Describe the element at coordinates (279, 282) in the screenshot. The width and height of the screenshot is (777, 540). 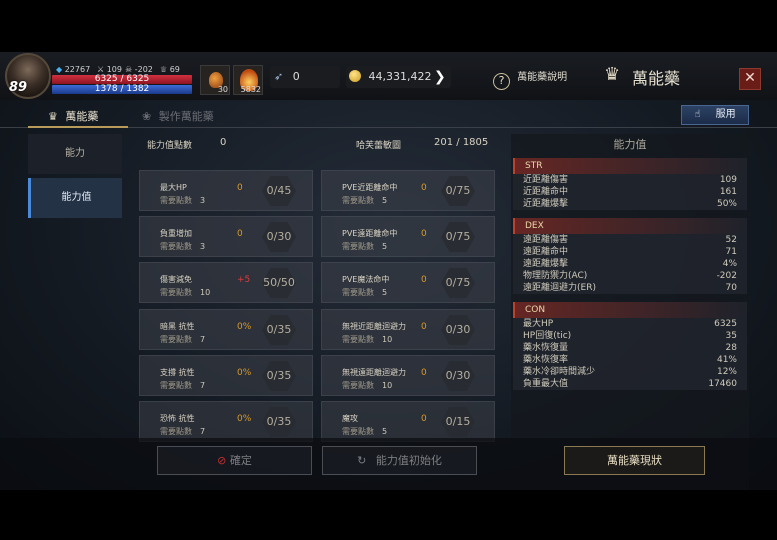
I see `stat-max: 50/50` at that location.